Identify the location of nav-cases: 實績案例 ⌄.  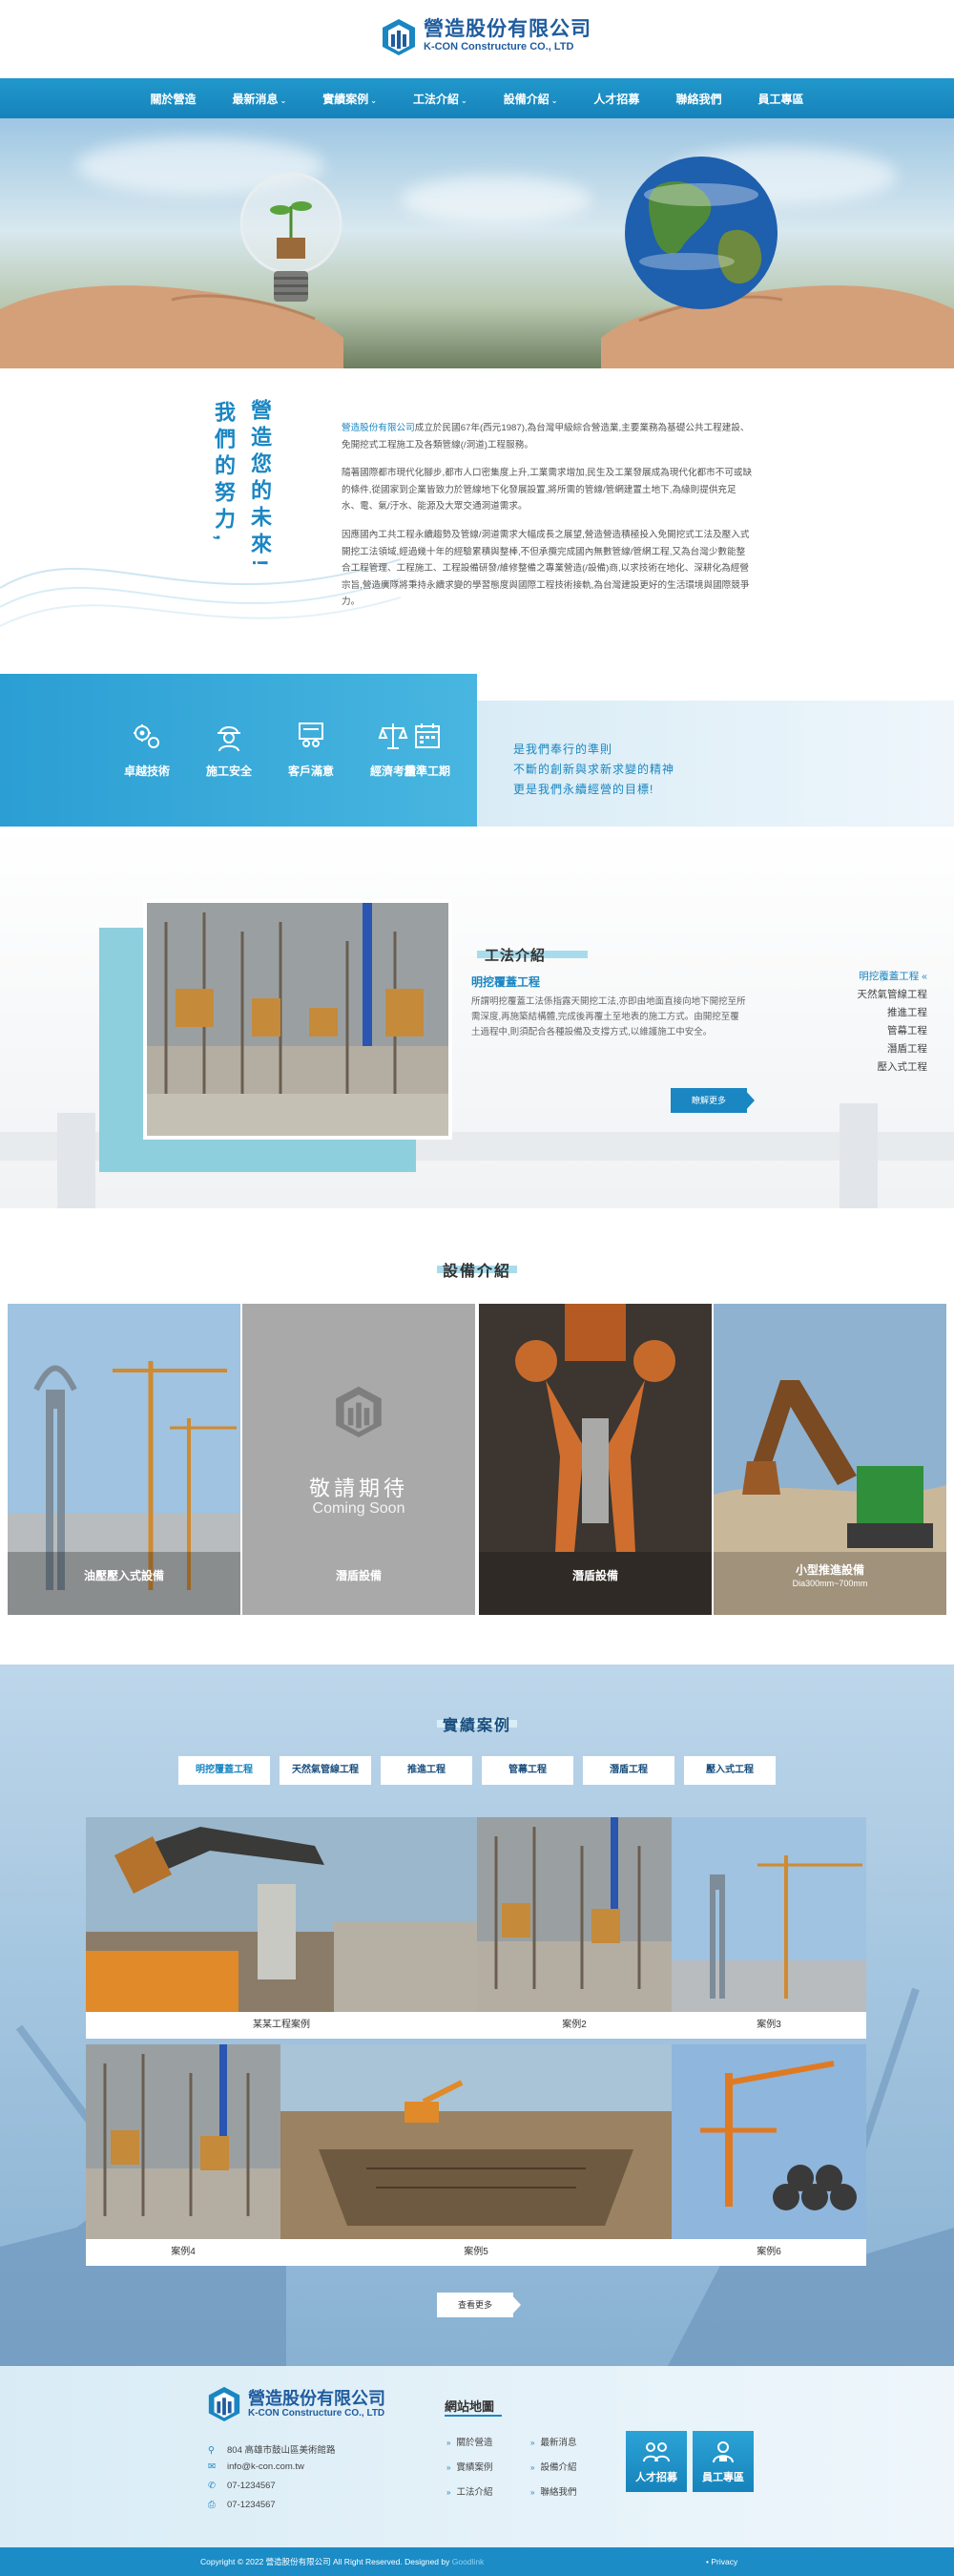
(349, 99).